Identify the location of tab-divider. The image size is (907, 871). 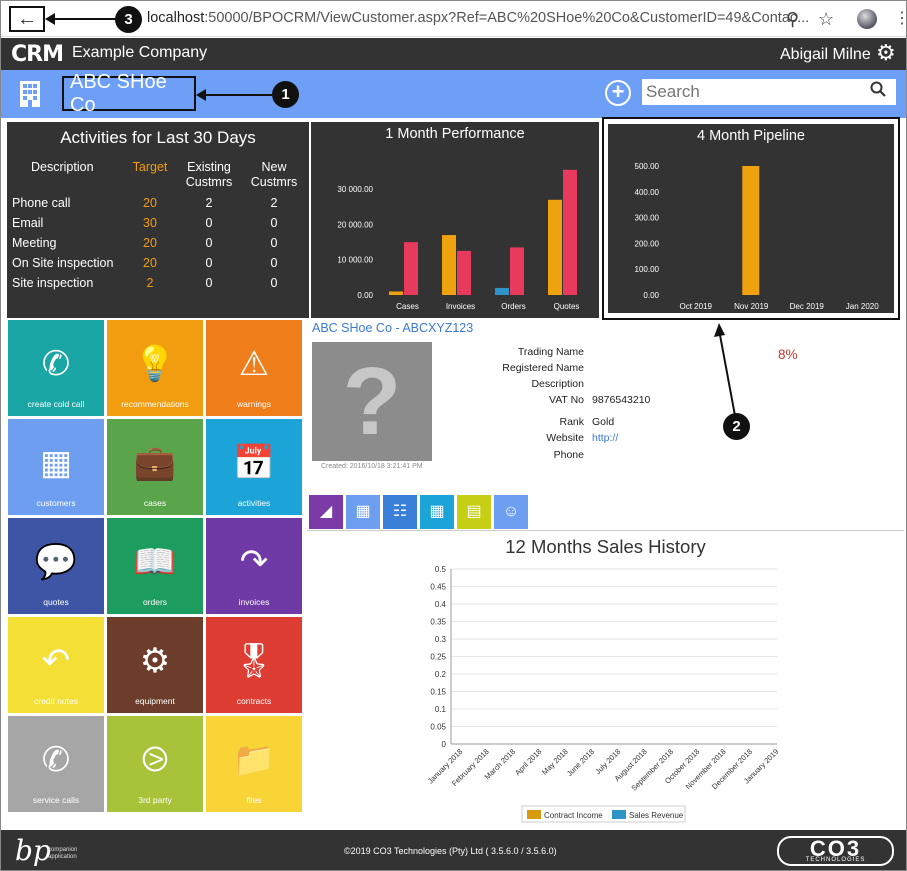
(605, 530).